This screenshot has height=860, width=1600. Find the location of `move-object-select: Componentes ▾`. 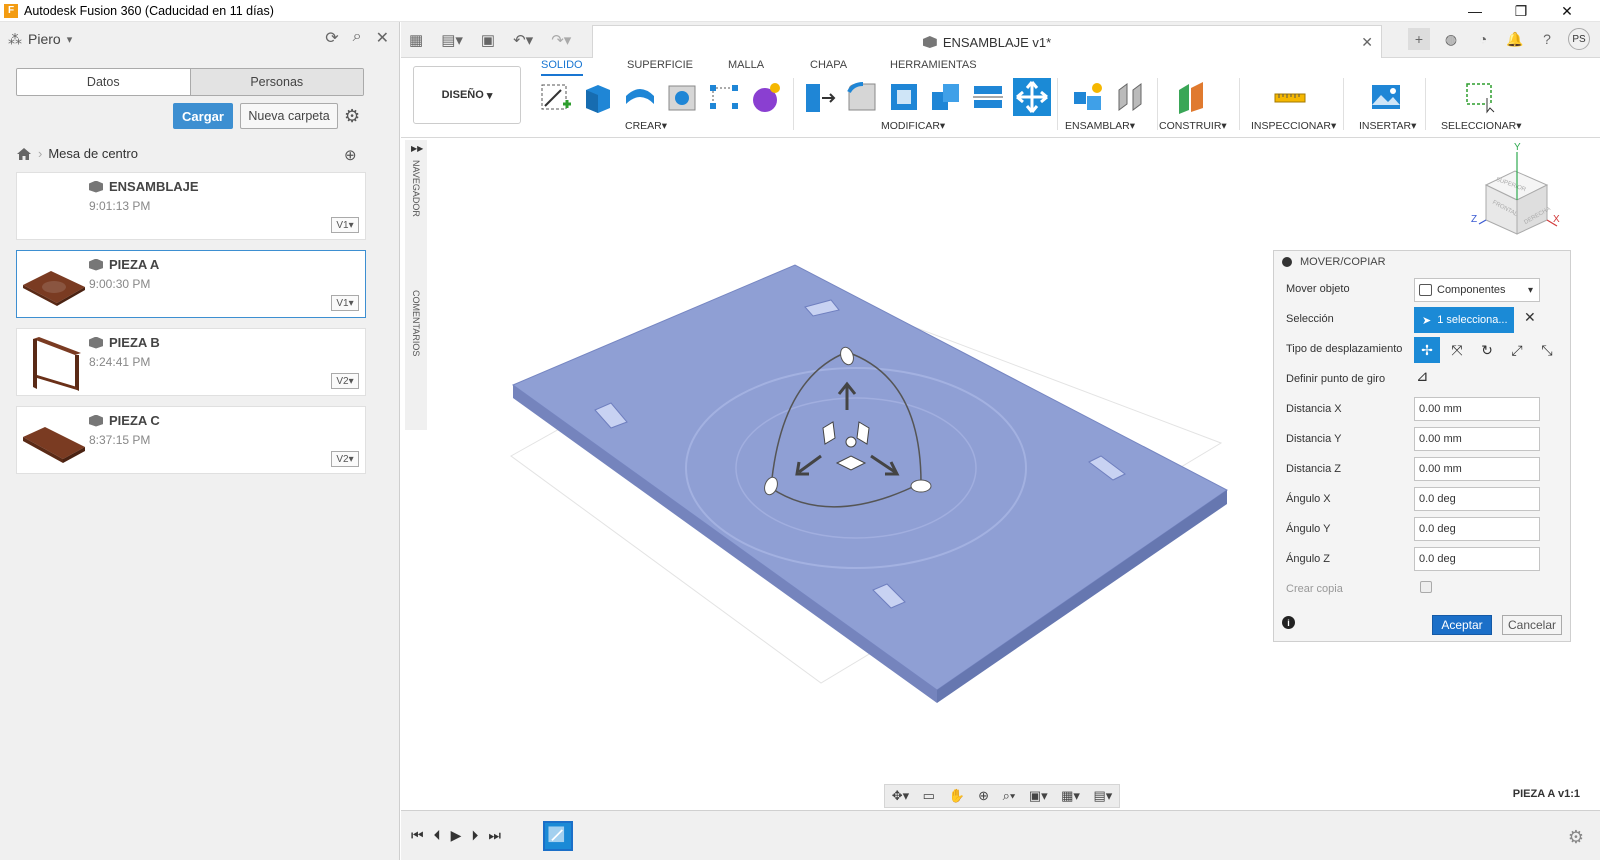

move-object-select: Componentes ▾ is located at coordinates (1477, 290).